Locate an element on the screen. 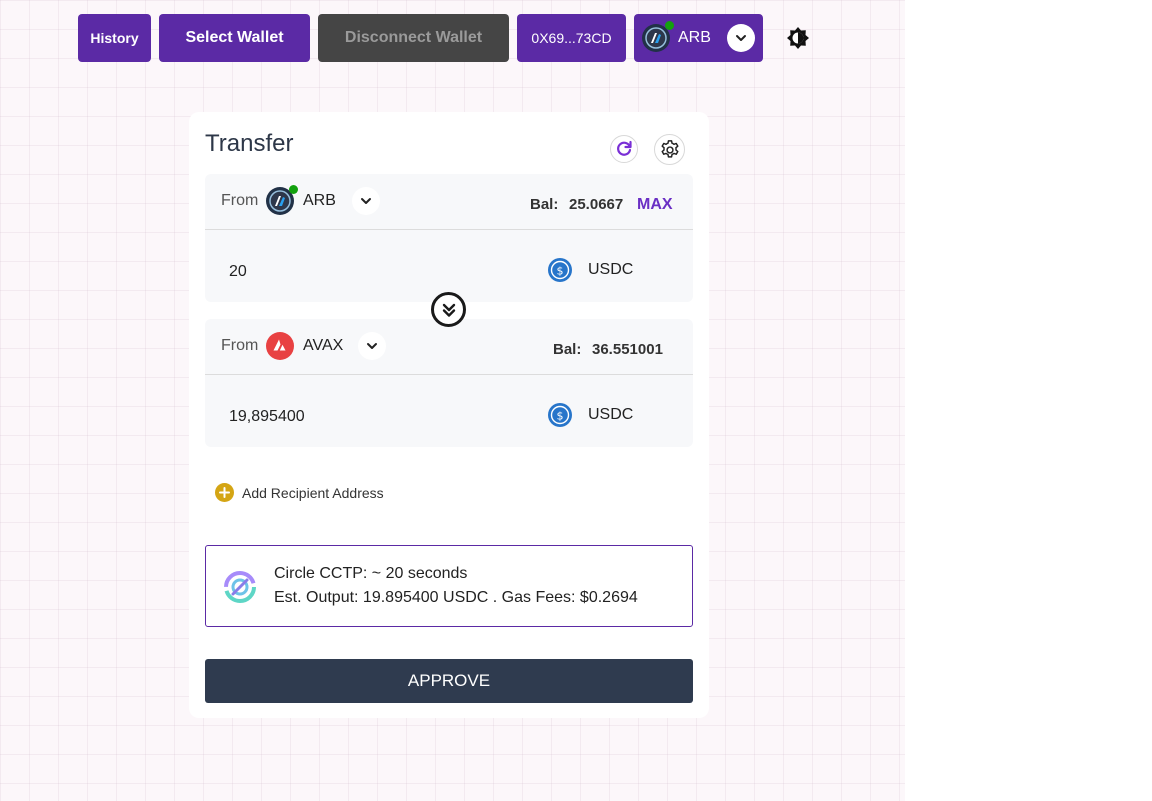  network-label: ARB is located at coordinates (694, 37).